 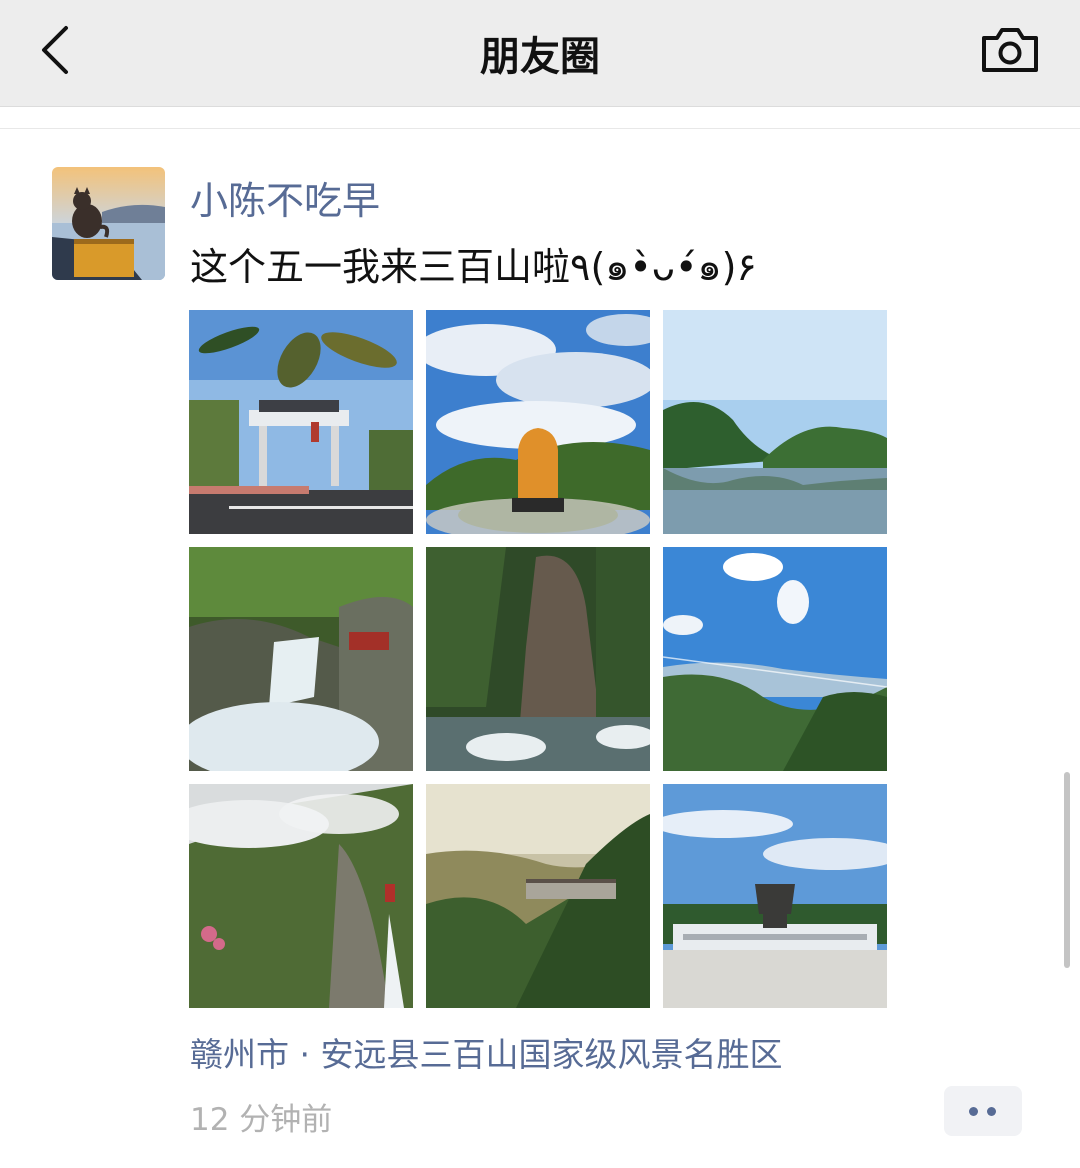 What do you see at coordinates (486, 1052) in the screenshot?
I see `location-link: 赣州市 · 安远县三百山国家级风景名胜区` at bounding box center [486, 1052].